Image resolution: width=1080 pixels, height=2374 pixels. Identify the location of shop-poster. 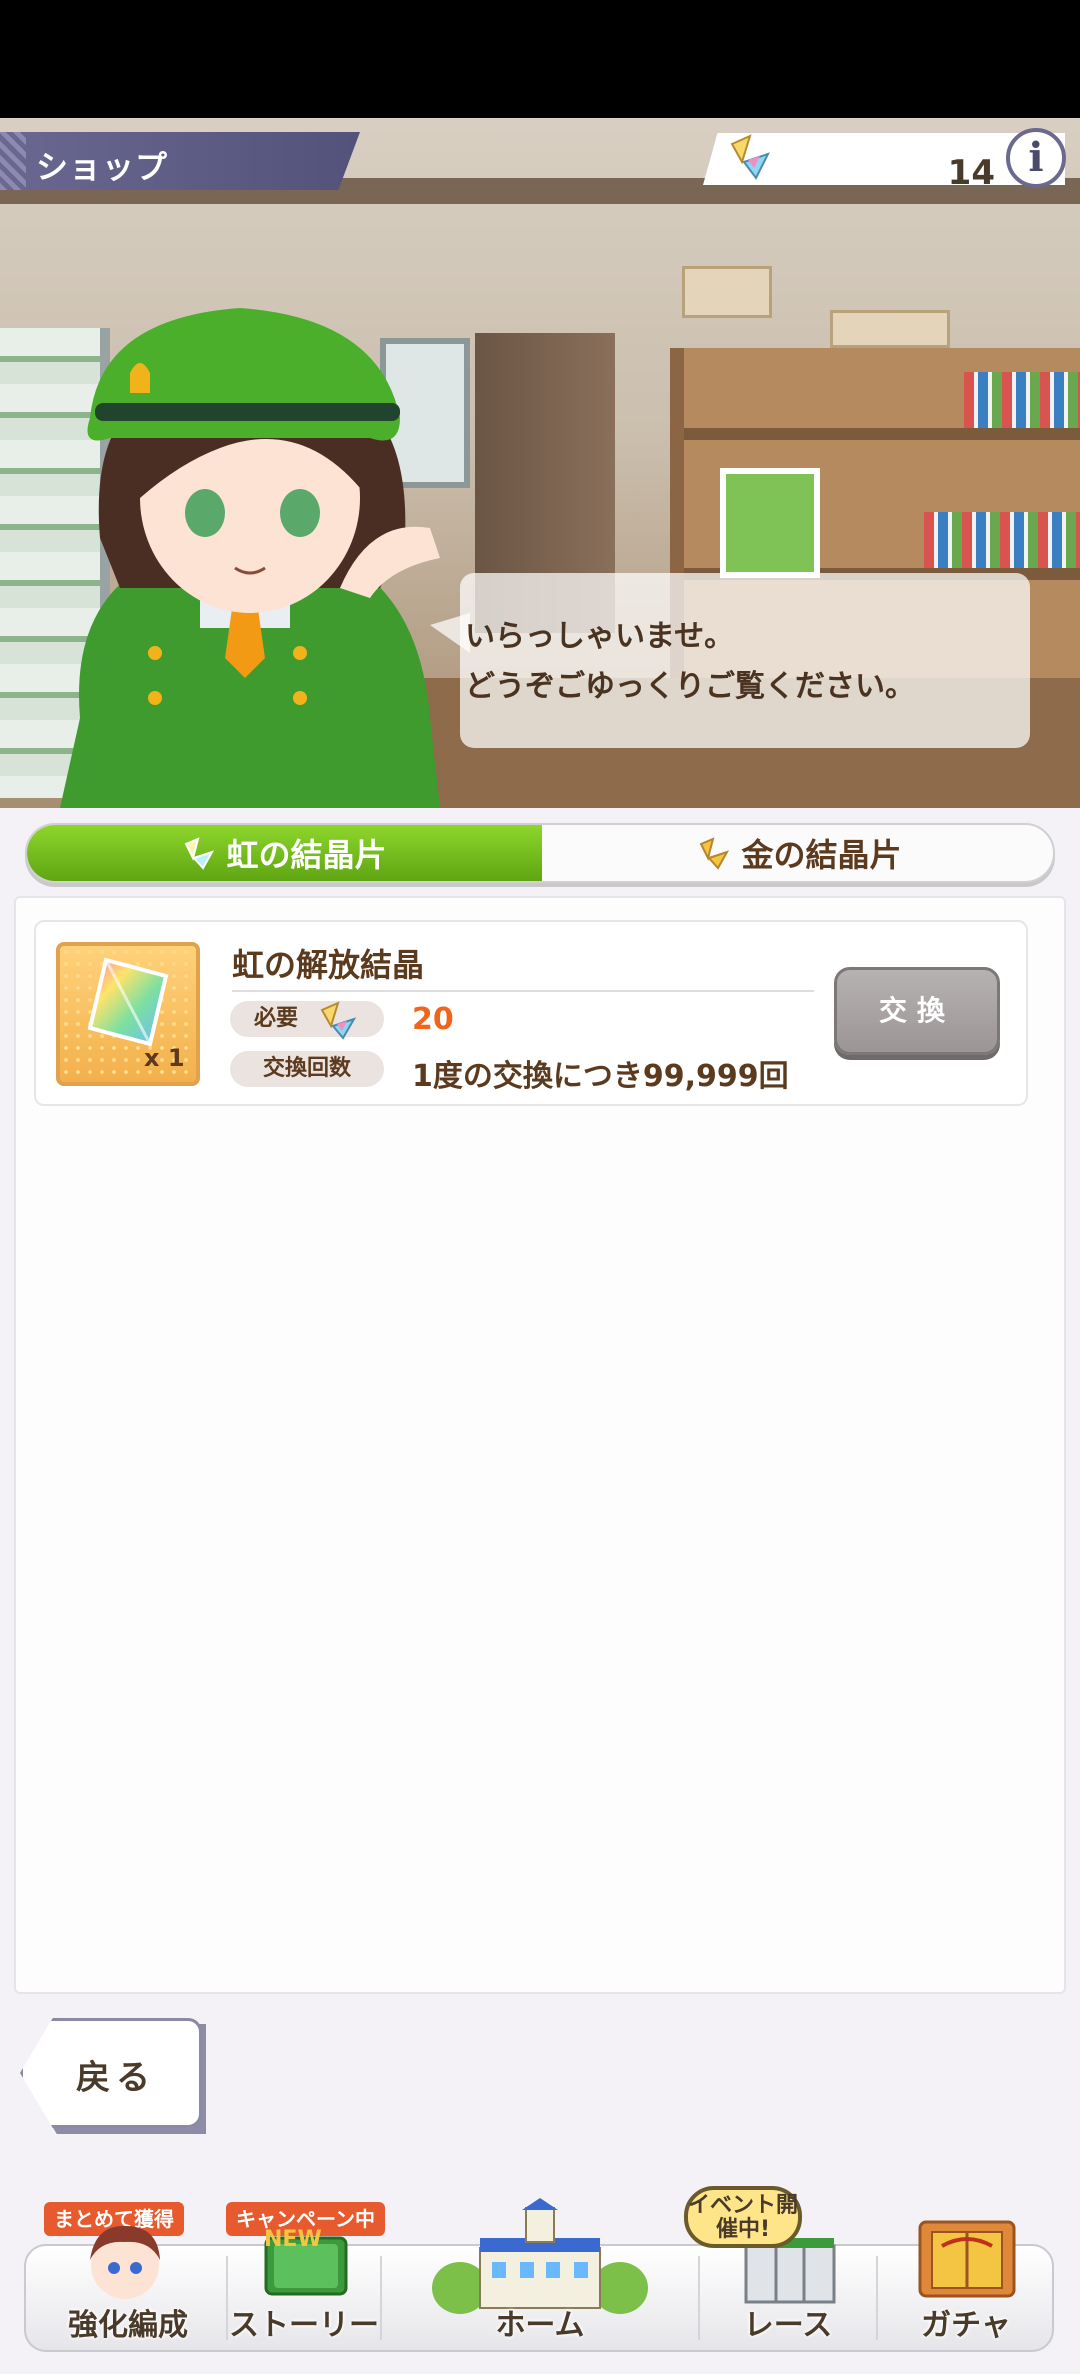
(770, 523).